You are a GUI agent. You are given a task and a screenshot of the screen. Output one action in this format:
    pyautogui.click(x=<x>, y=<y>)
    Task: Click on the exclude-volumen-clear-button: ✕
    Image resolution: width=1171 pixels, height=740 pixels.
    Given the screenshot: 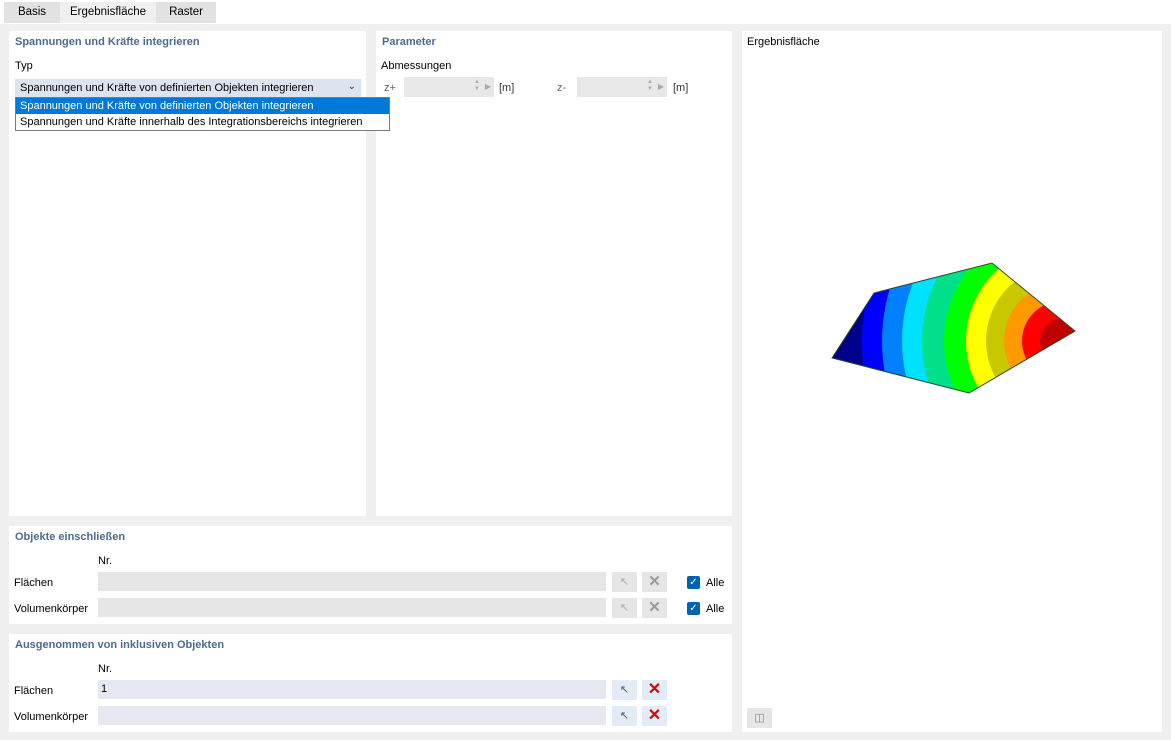 What is the action you would take?
    pyautogui.click(x=654, y=716)
    